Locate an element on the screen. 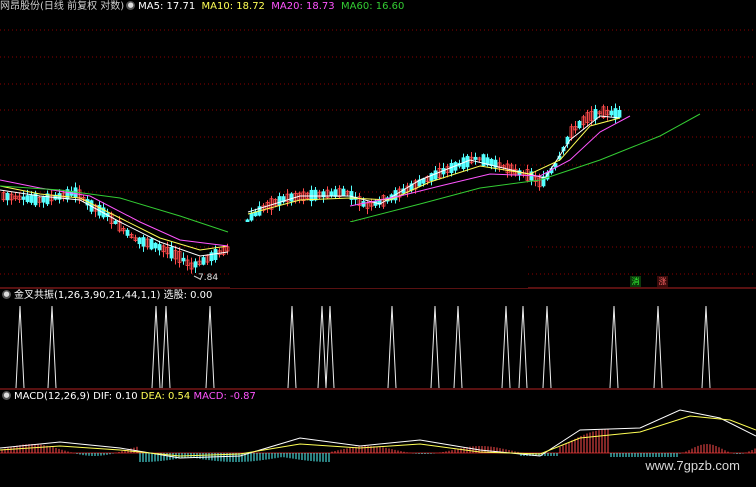 This screenshot has width=756, height=487. ma60-legend: MA60: 16.60 is located at coordinates (373, 6).